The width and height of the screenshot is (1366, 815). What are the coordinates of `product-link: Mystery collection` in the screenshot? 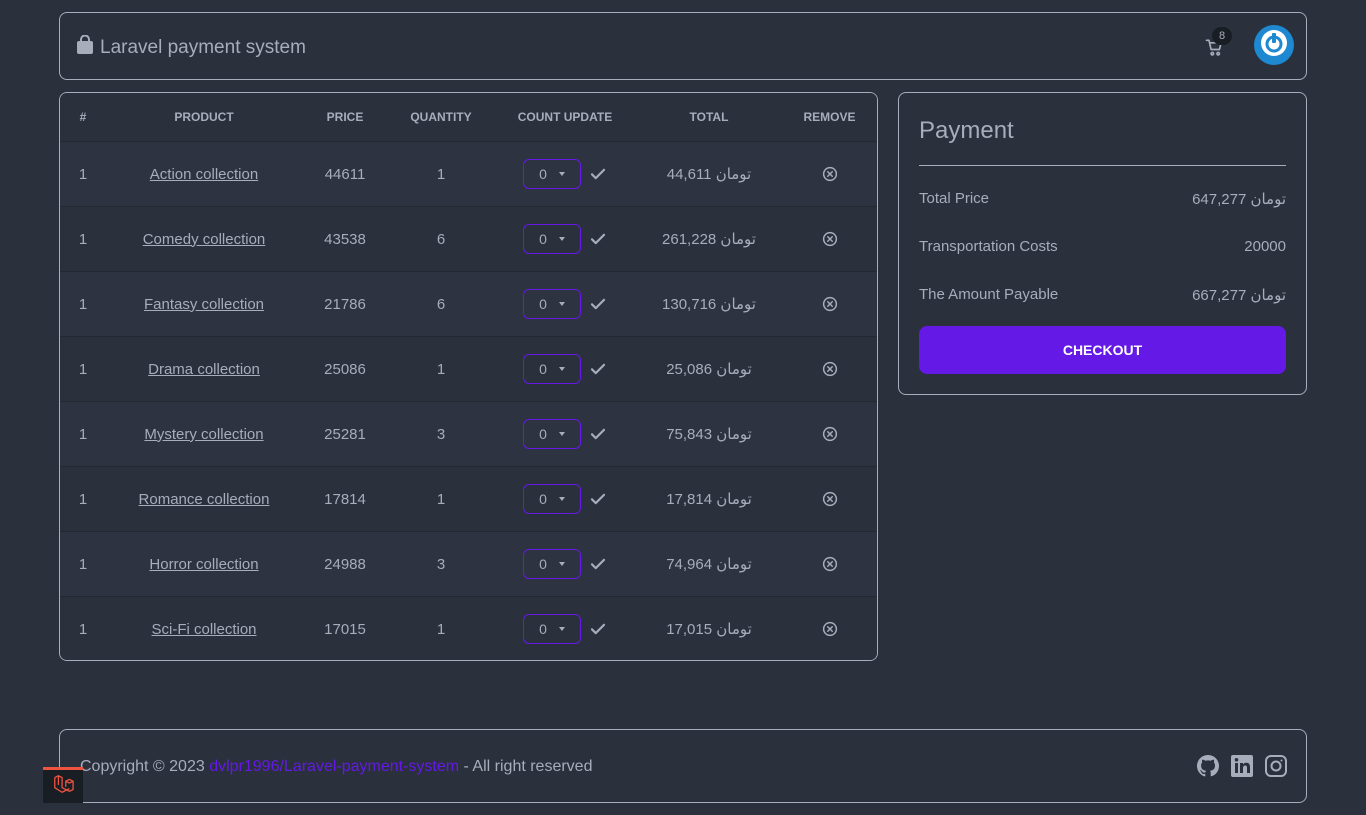 It's located at (203, 434).